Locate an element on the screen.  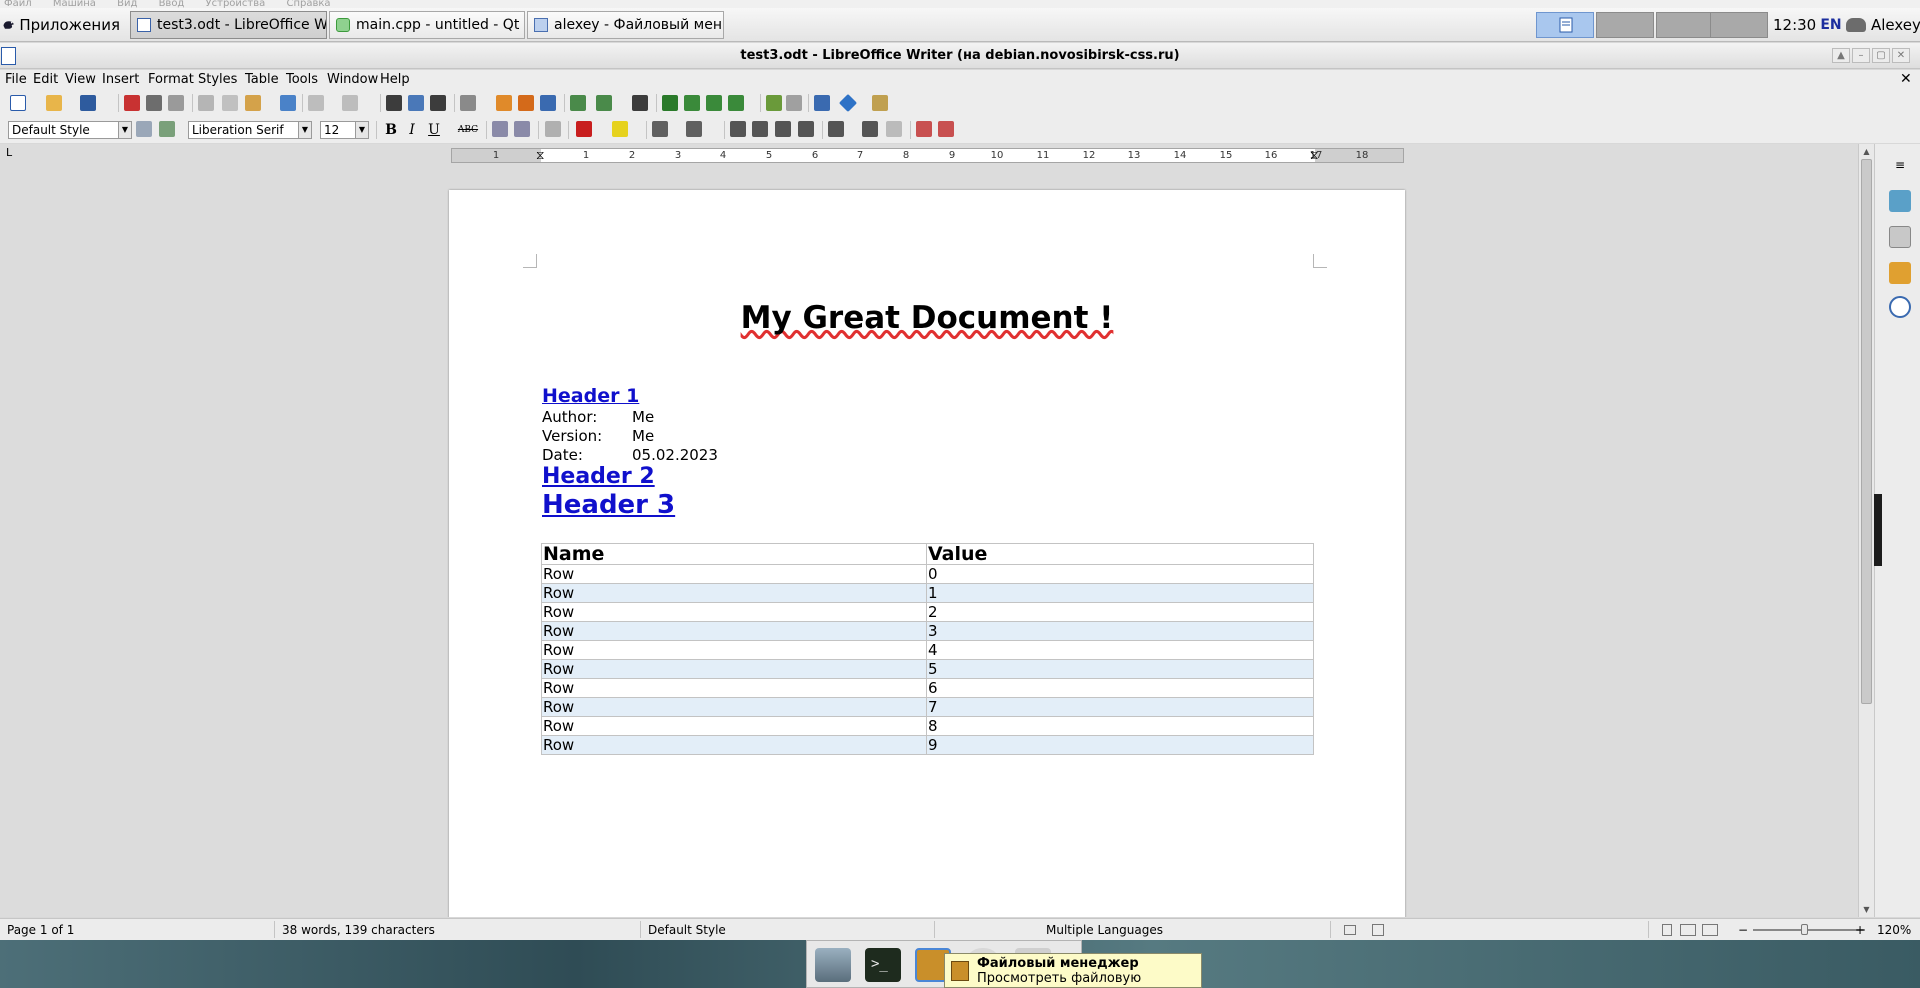
keyboard-layout-indicator: EN is located at coordinates (1831, 25).